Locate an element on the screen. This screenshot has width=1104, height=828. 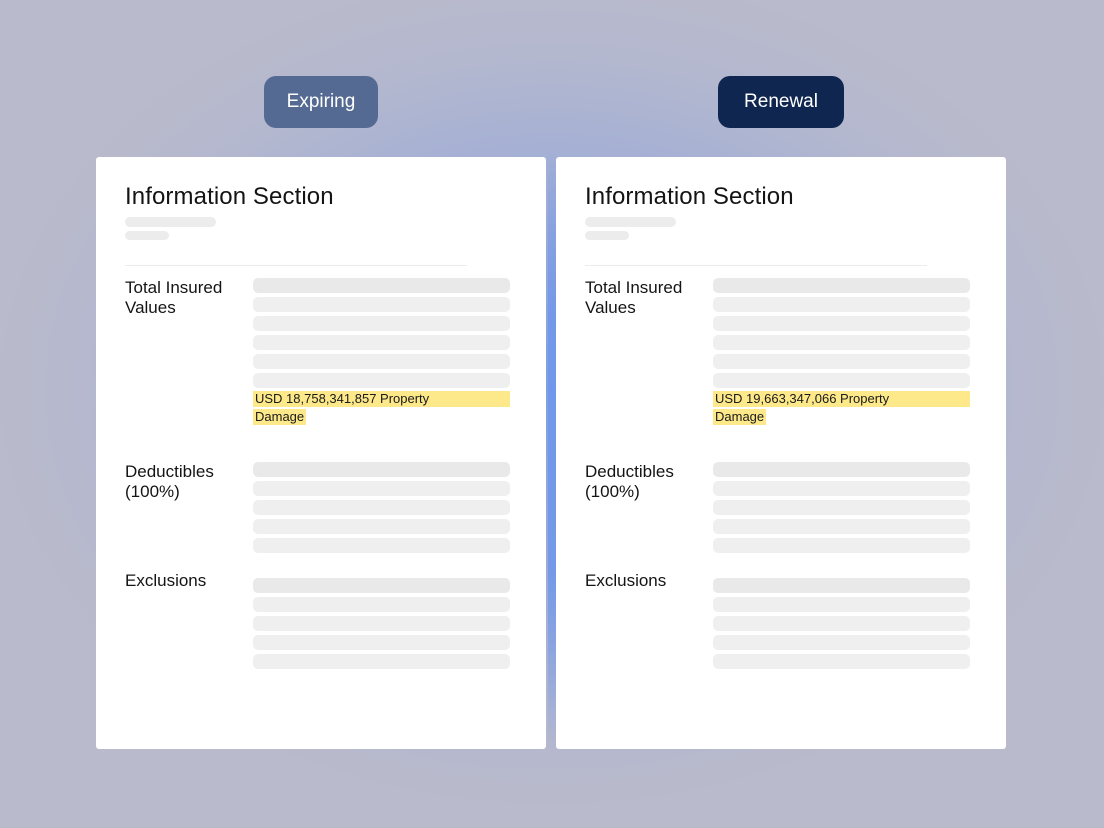
renewal-tag: Renewal is located at coordinates (781, 102).